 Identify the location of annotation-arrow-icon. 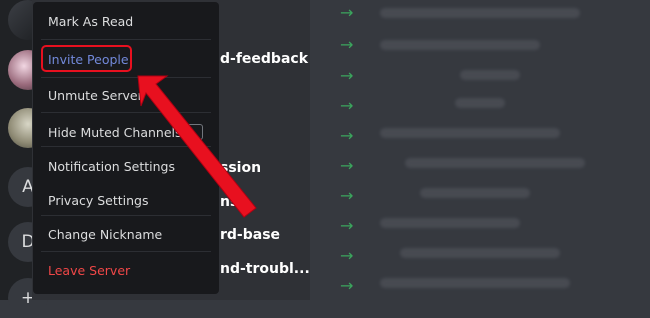
(197, 146).